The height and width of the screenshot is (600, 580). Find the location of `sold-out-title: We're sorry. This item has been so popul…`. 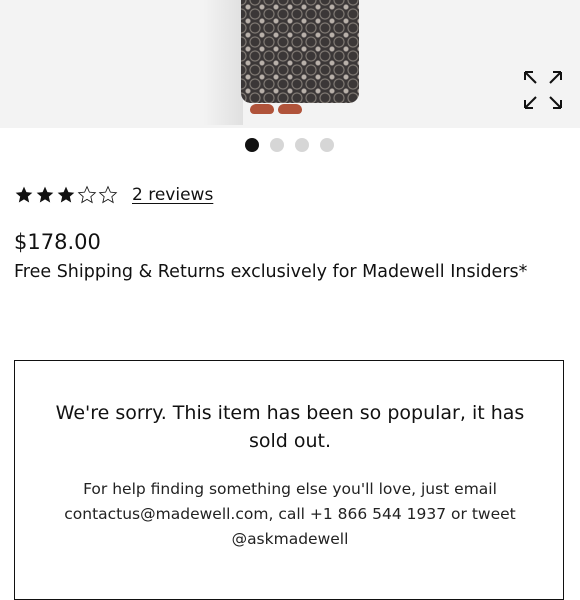

sold-out-title: We're sorry. This item has been so popul… is located at coordinates (290, 427).